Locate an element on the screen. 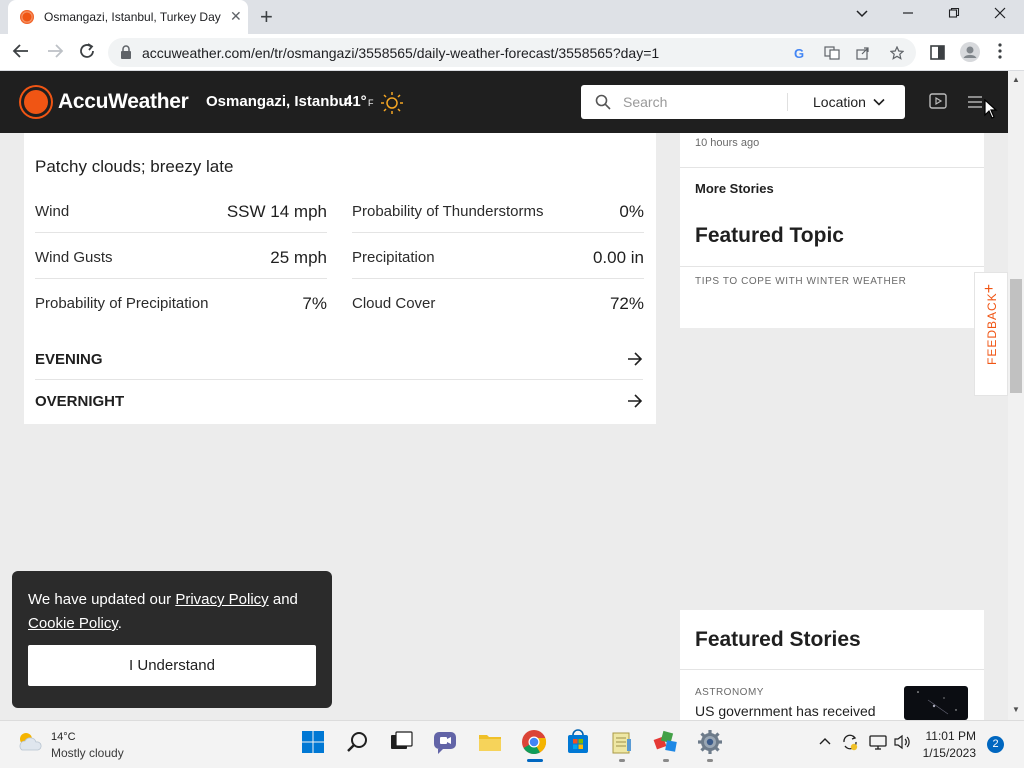 Image resolution: width=1024 pixels, height=768 pixels. cookie-text: We have updated our is located at coordinates (102, 599).